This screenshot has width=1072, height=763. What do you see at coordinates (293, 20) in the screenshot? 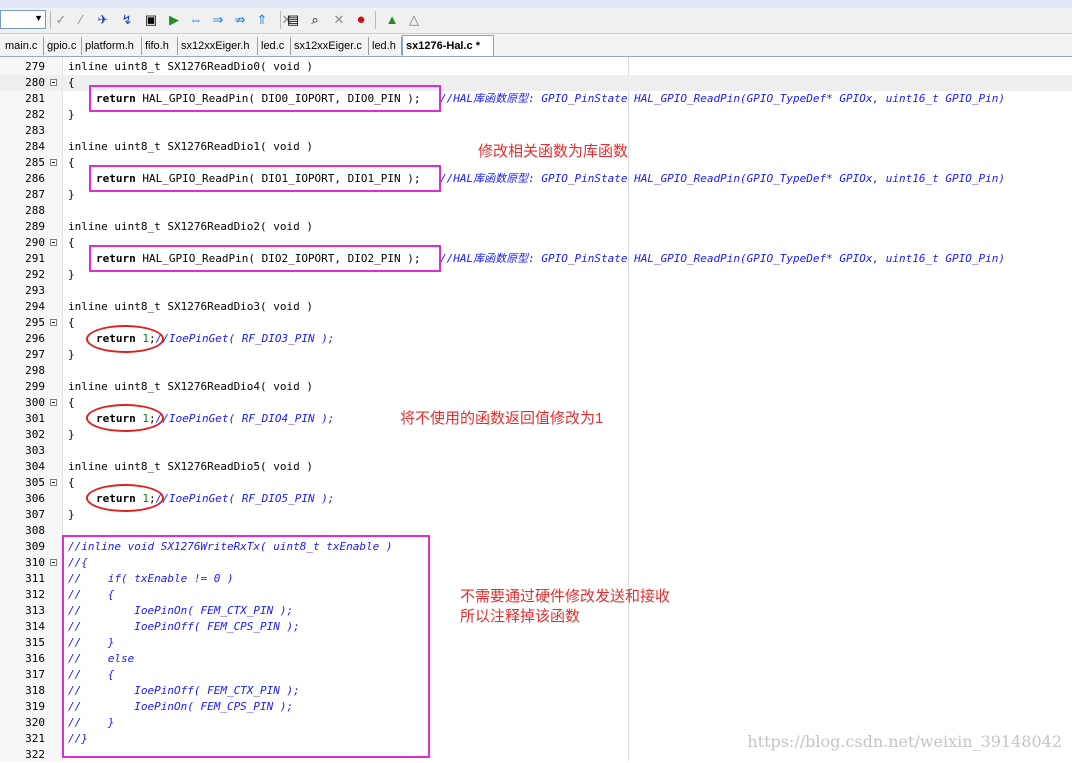
I see `text-icon: ▤` at bounding box center [293, 20].